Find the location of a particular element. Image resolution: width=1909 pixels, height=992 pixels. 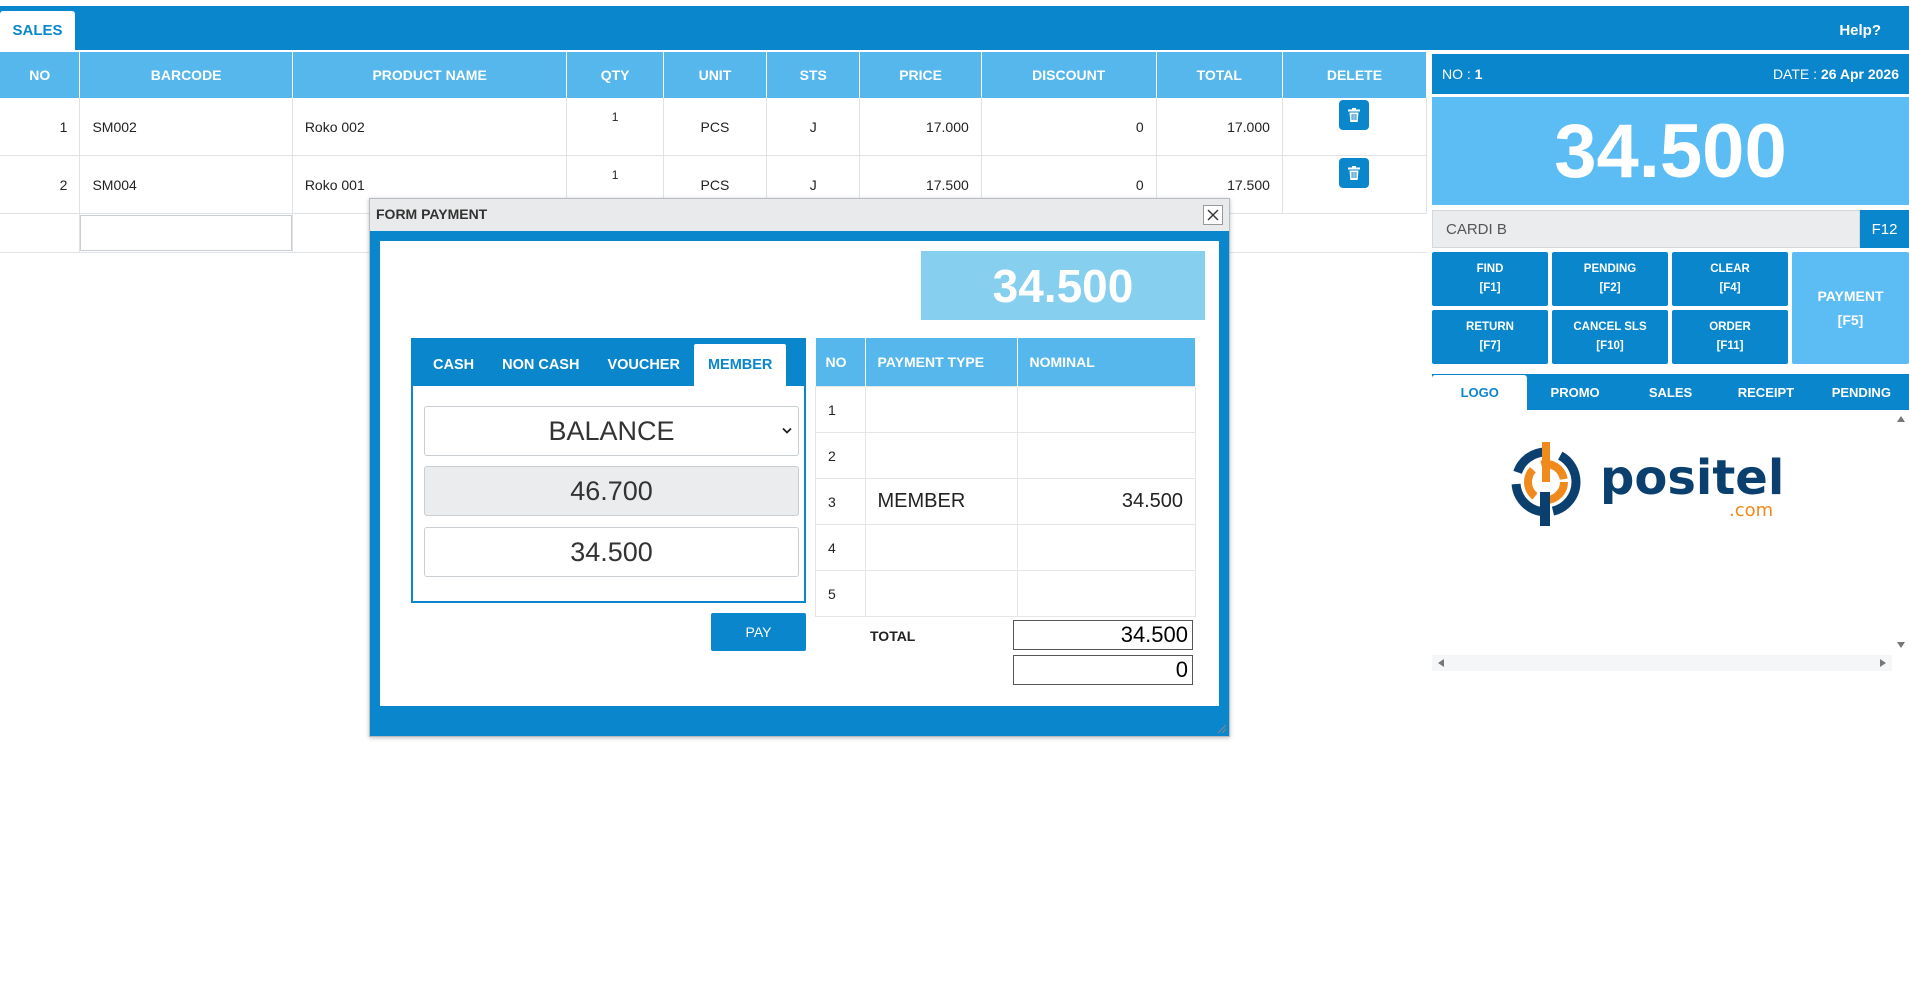

horizontal-scrollbar is located at coordinates (1662, 663).